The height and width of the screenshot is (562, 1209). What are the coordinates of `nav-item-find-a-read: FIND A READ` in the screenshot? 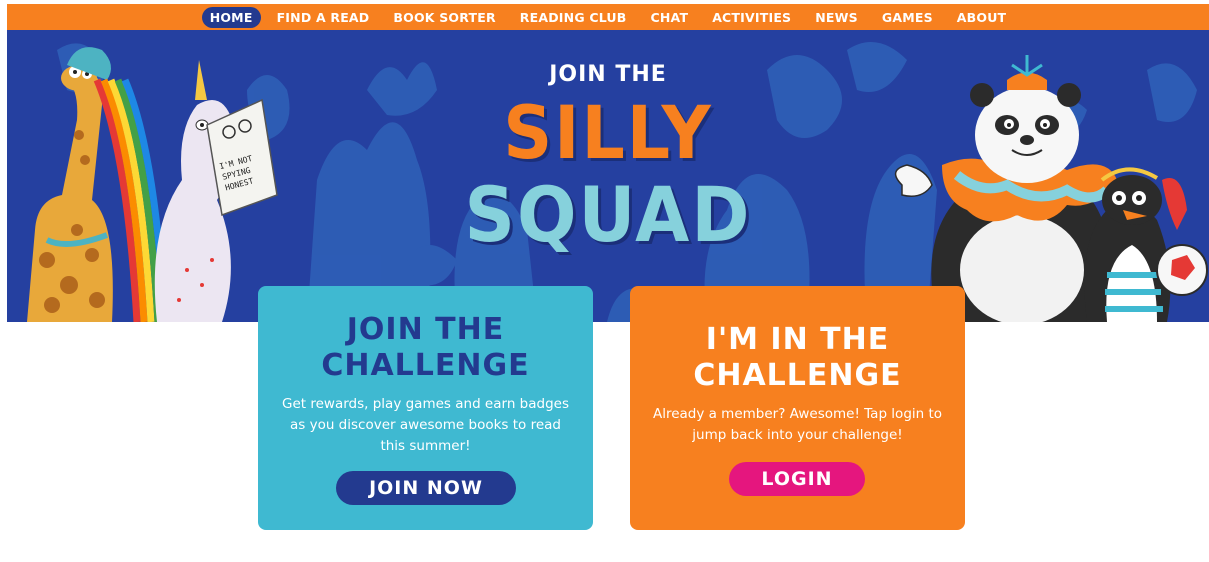 It's located at (323, 17).